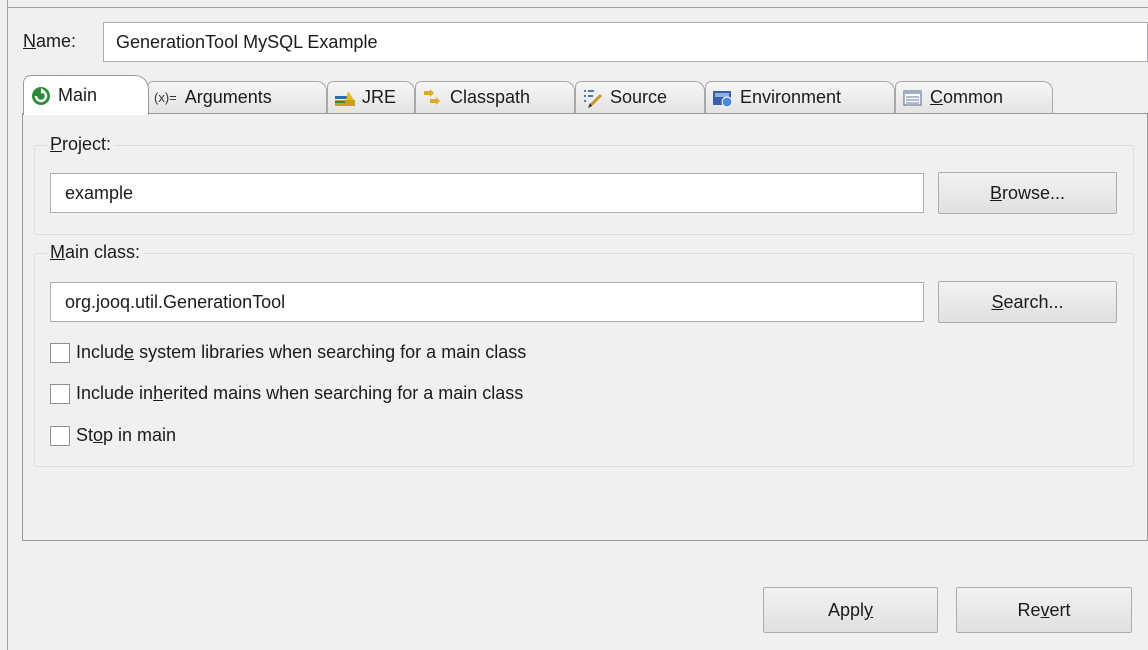  What do you see at coordinates (60, 352) in the screenshot?
I see `include-system-libraries-checkbox` at bounding box center [60, 352].